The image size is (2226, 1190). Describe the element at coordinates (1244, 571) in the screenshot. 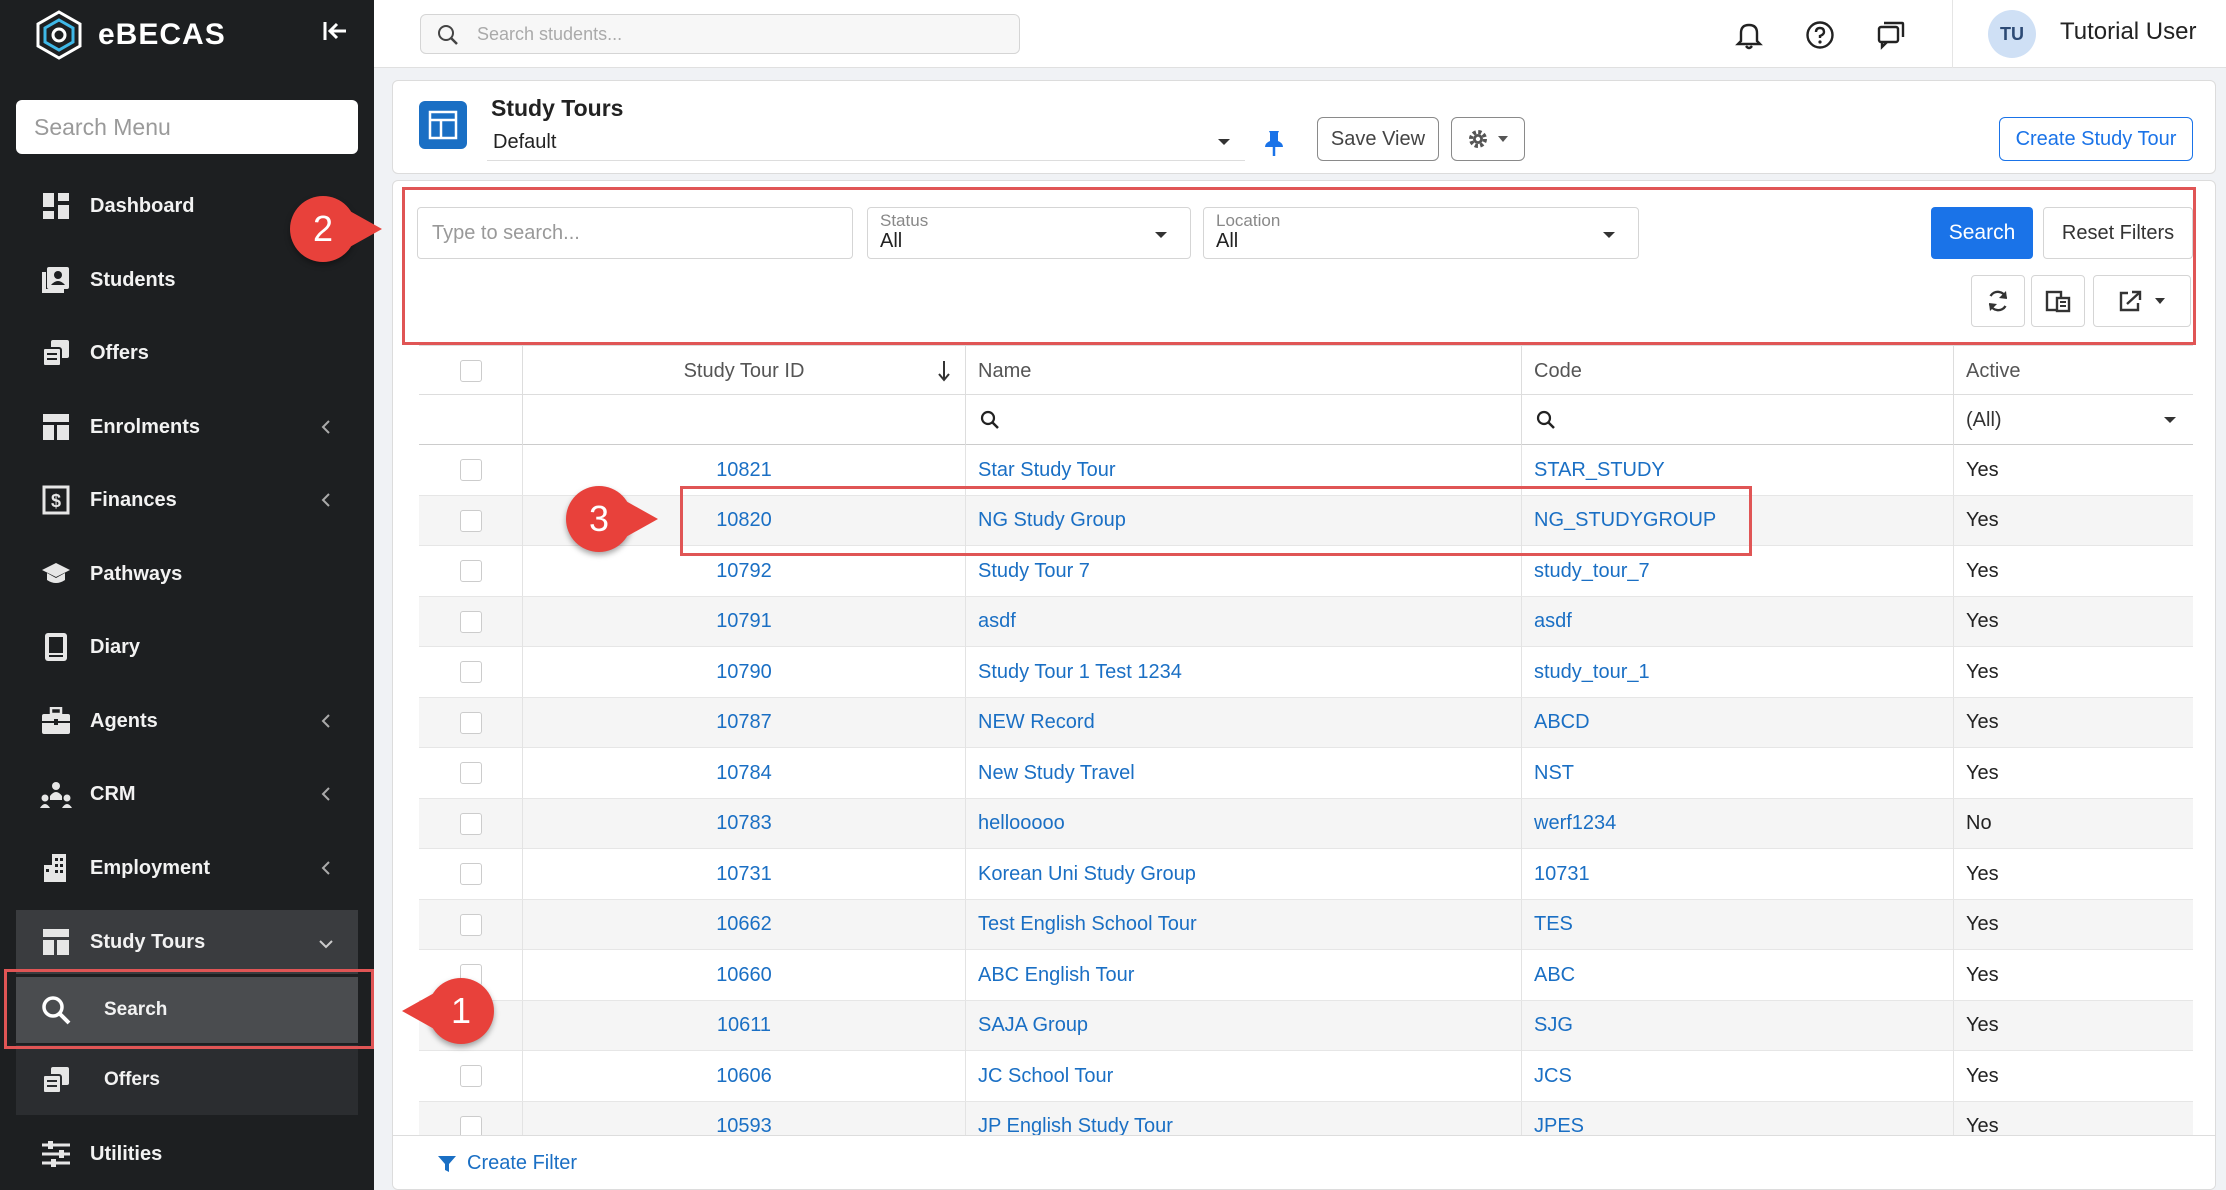

I see `study-tour-name-link: Study Tour 7` at that location.